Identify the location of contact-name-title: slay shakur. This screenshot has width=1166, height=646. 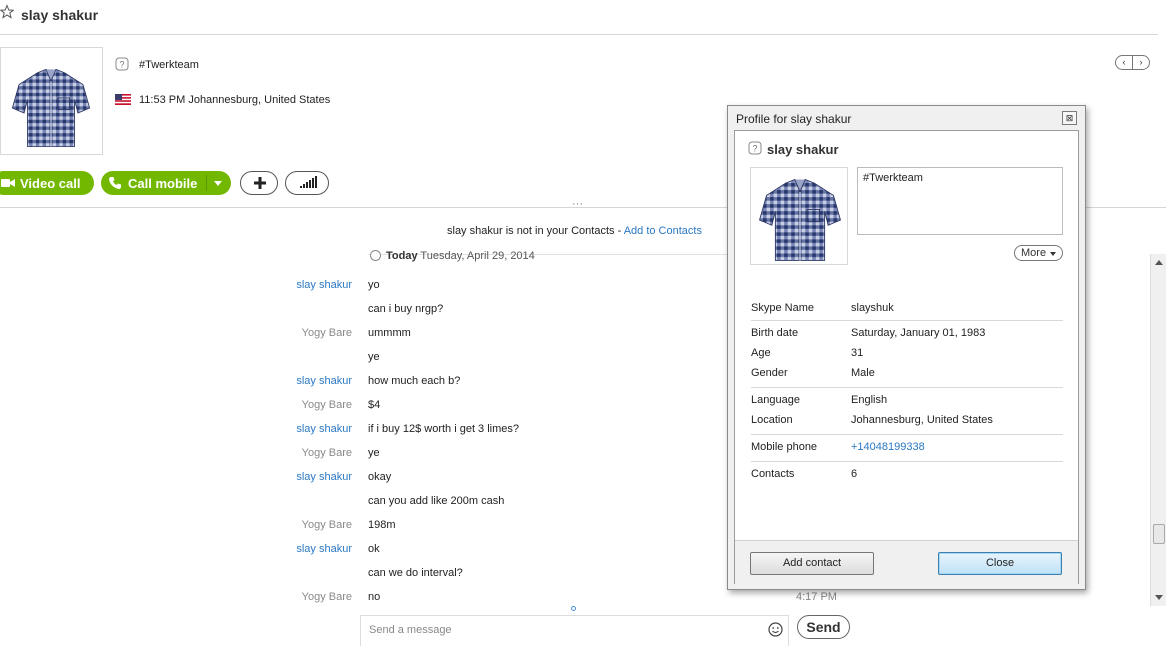
(60, 15).